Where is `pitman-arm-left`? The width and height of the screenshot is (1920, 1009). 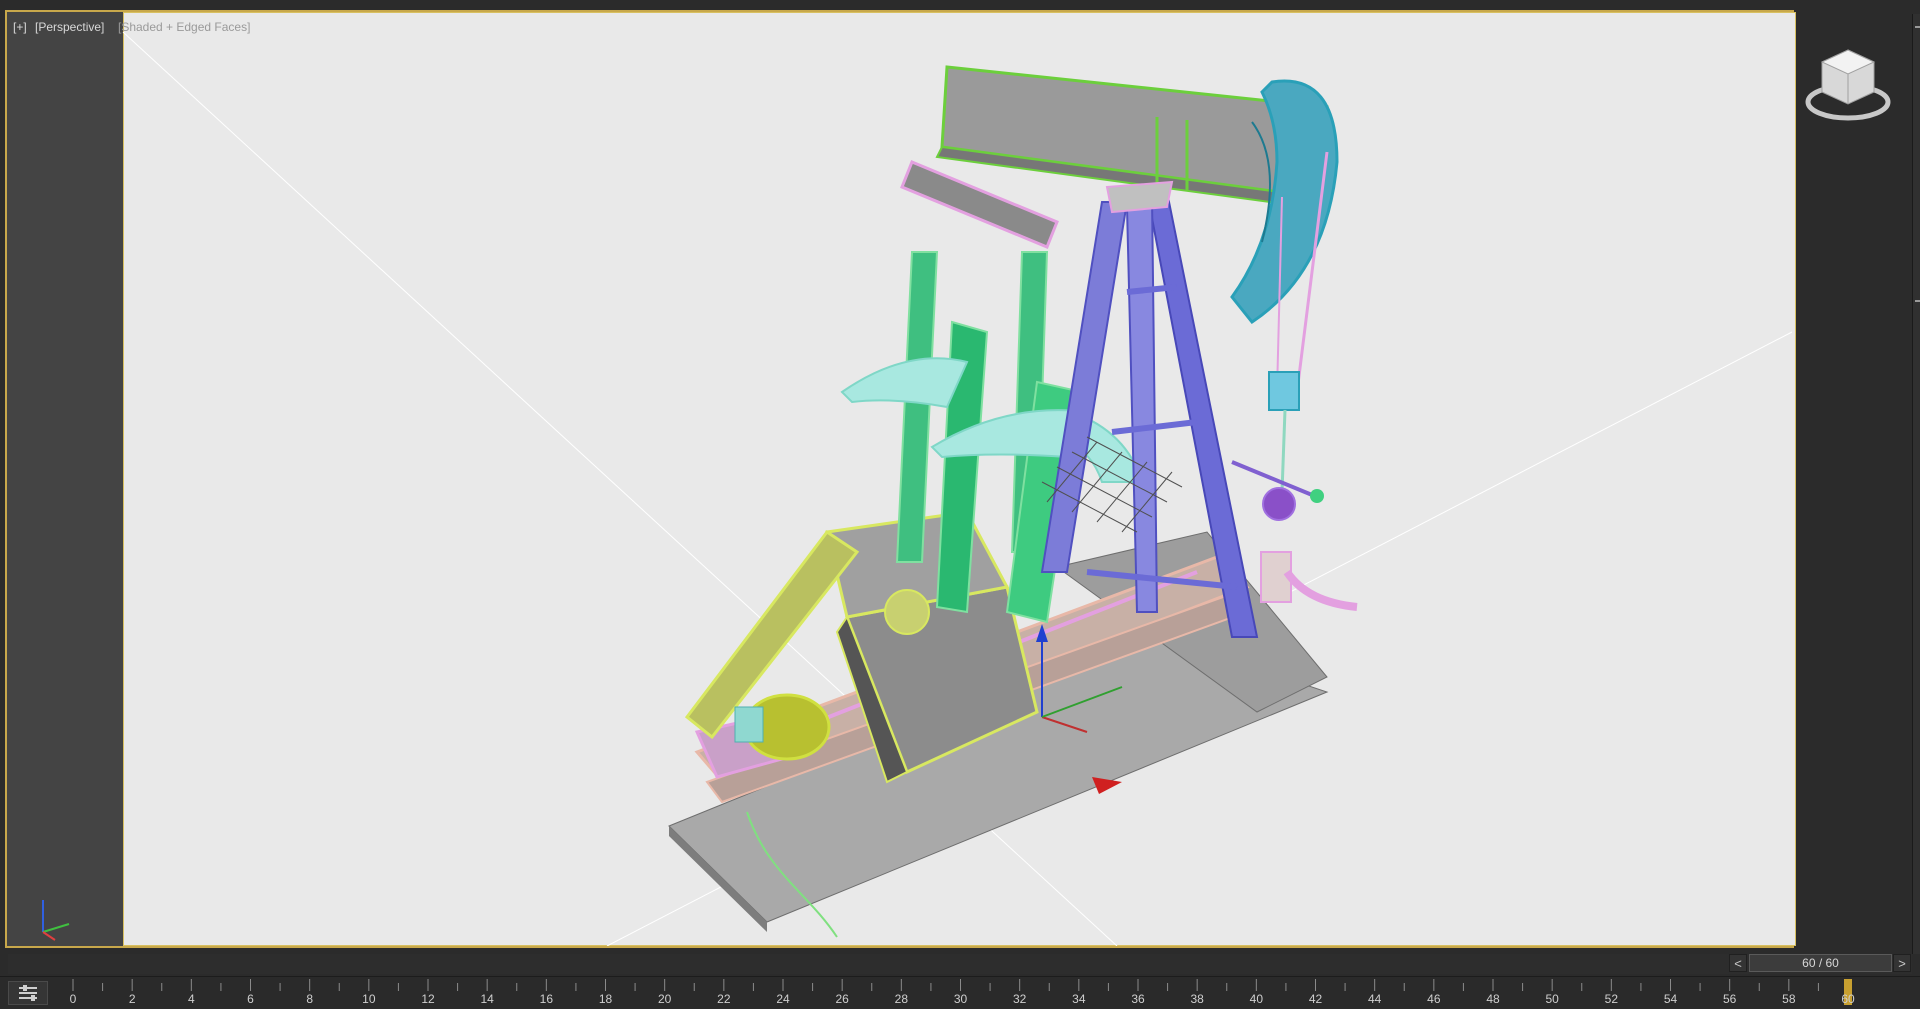 pitman-arm-left is located at coordinates (917, 407).